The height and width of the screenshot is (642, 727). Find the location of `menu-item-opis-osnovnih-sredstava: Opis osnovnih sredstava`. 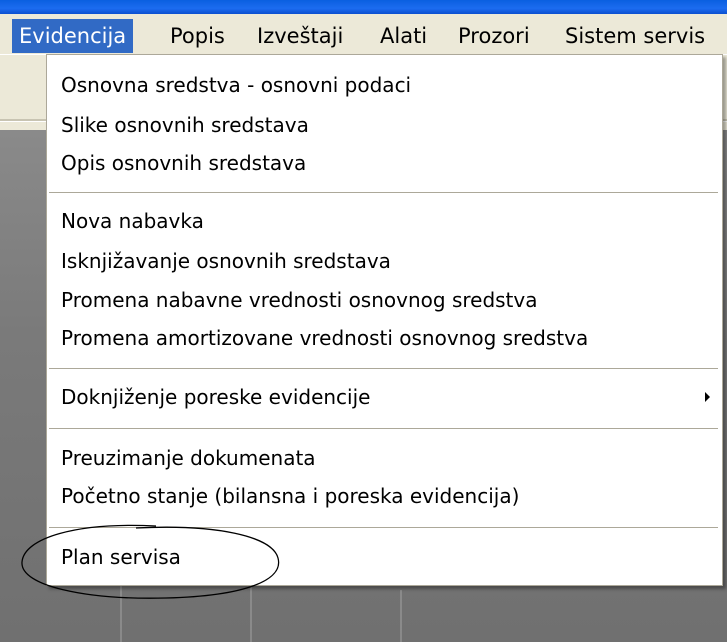

menu-item-opis-osnovnih-sredstava: Opis osnovnih sredstava is located at coordinates (183, 163).